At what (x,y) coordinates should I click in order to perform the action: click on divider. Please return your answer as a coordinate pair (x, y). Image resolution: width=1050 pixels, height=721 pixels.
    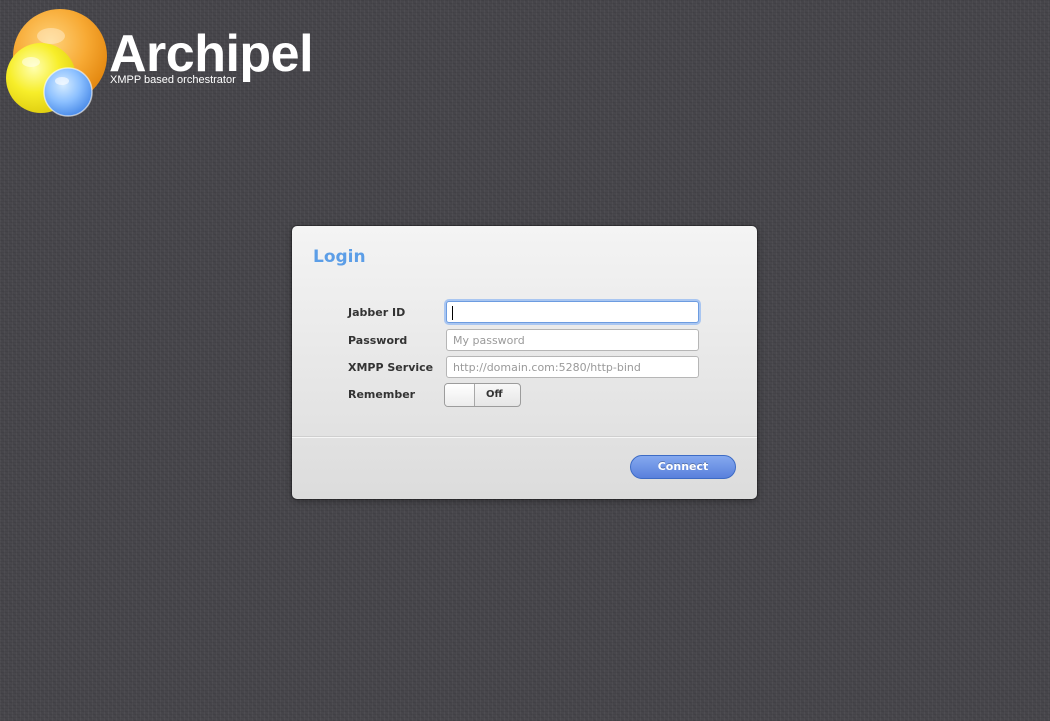
    Looking at the image, I should click on (524, 437).